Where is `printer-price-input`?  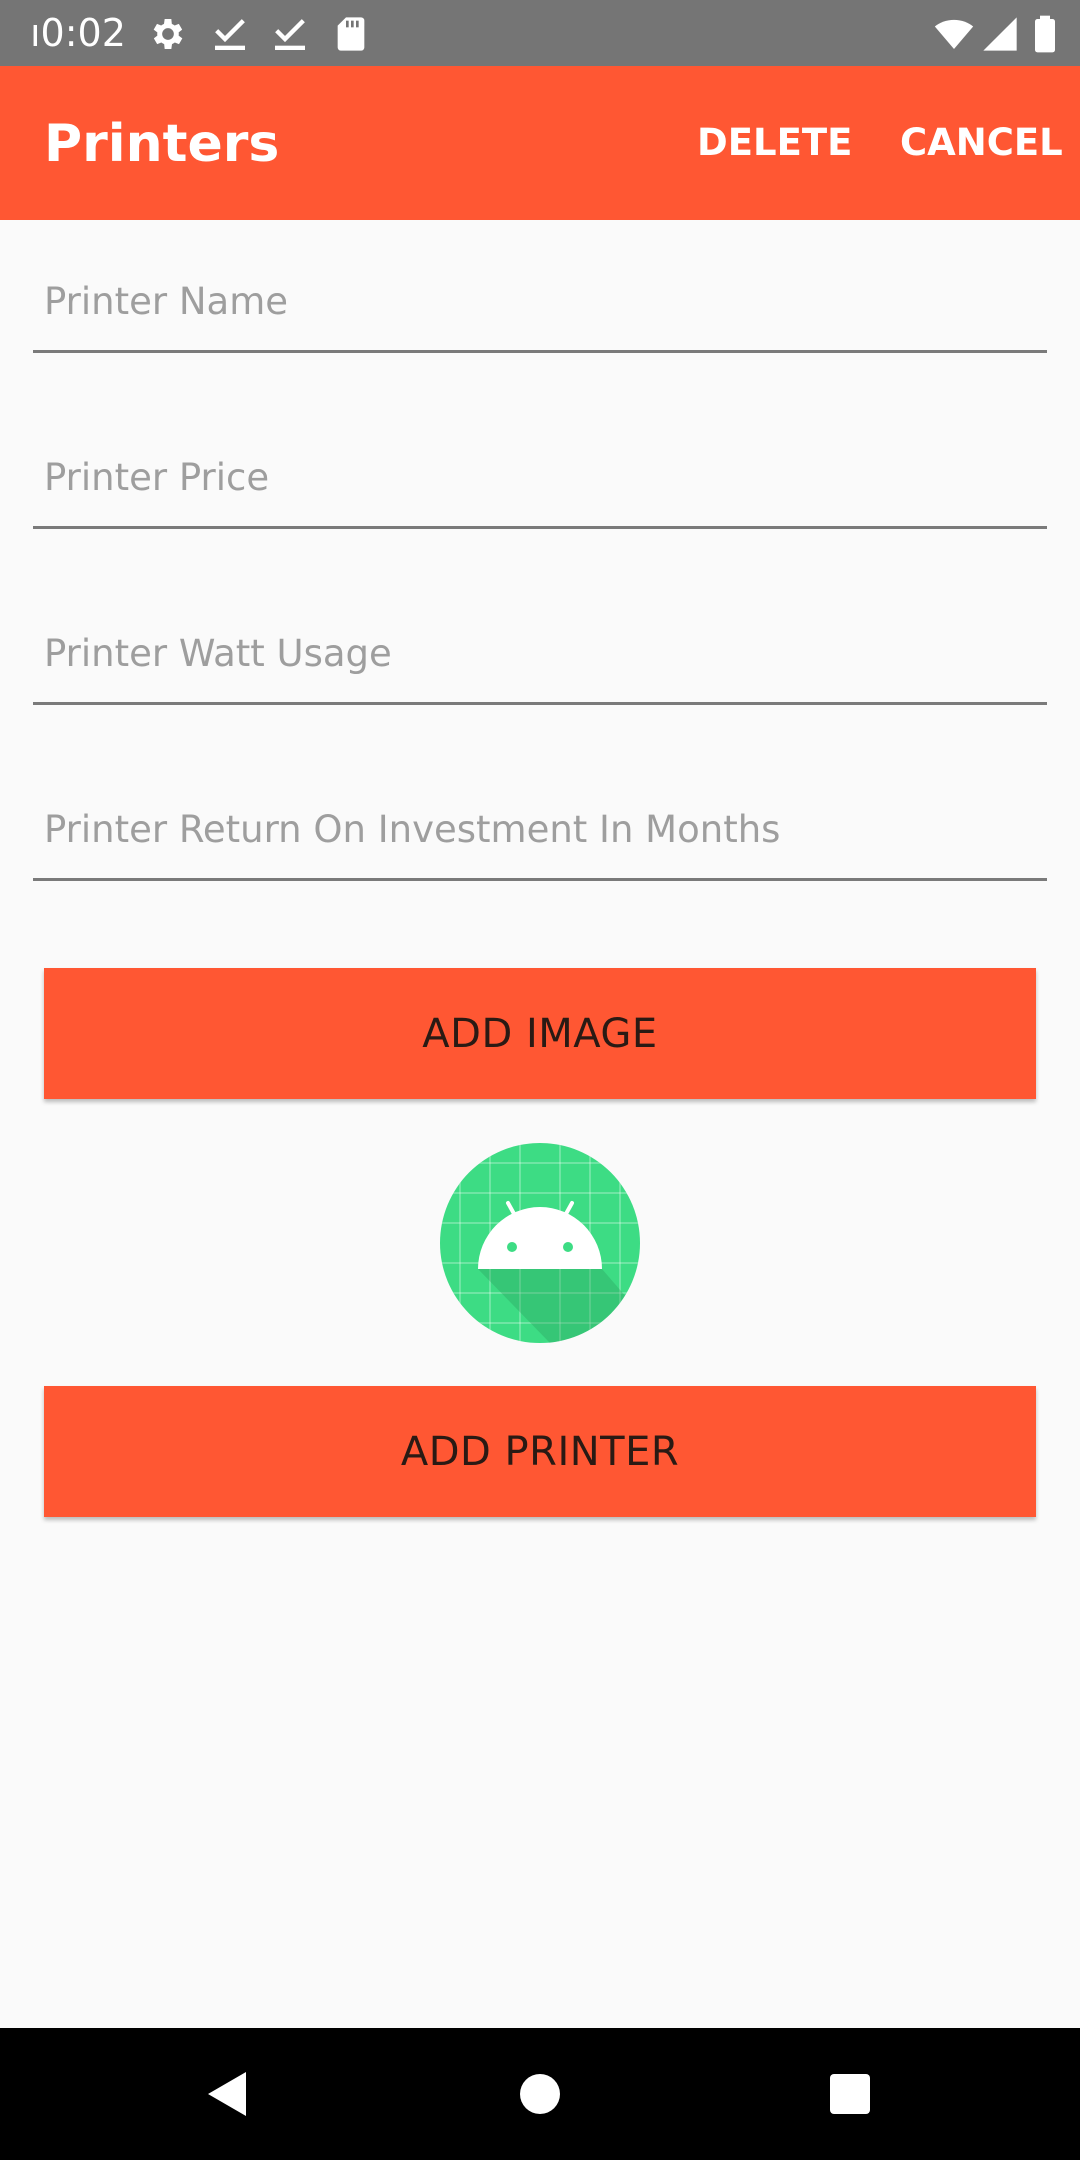 printer-price-input is located at coordinates (540, 477).